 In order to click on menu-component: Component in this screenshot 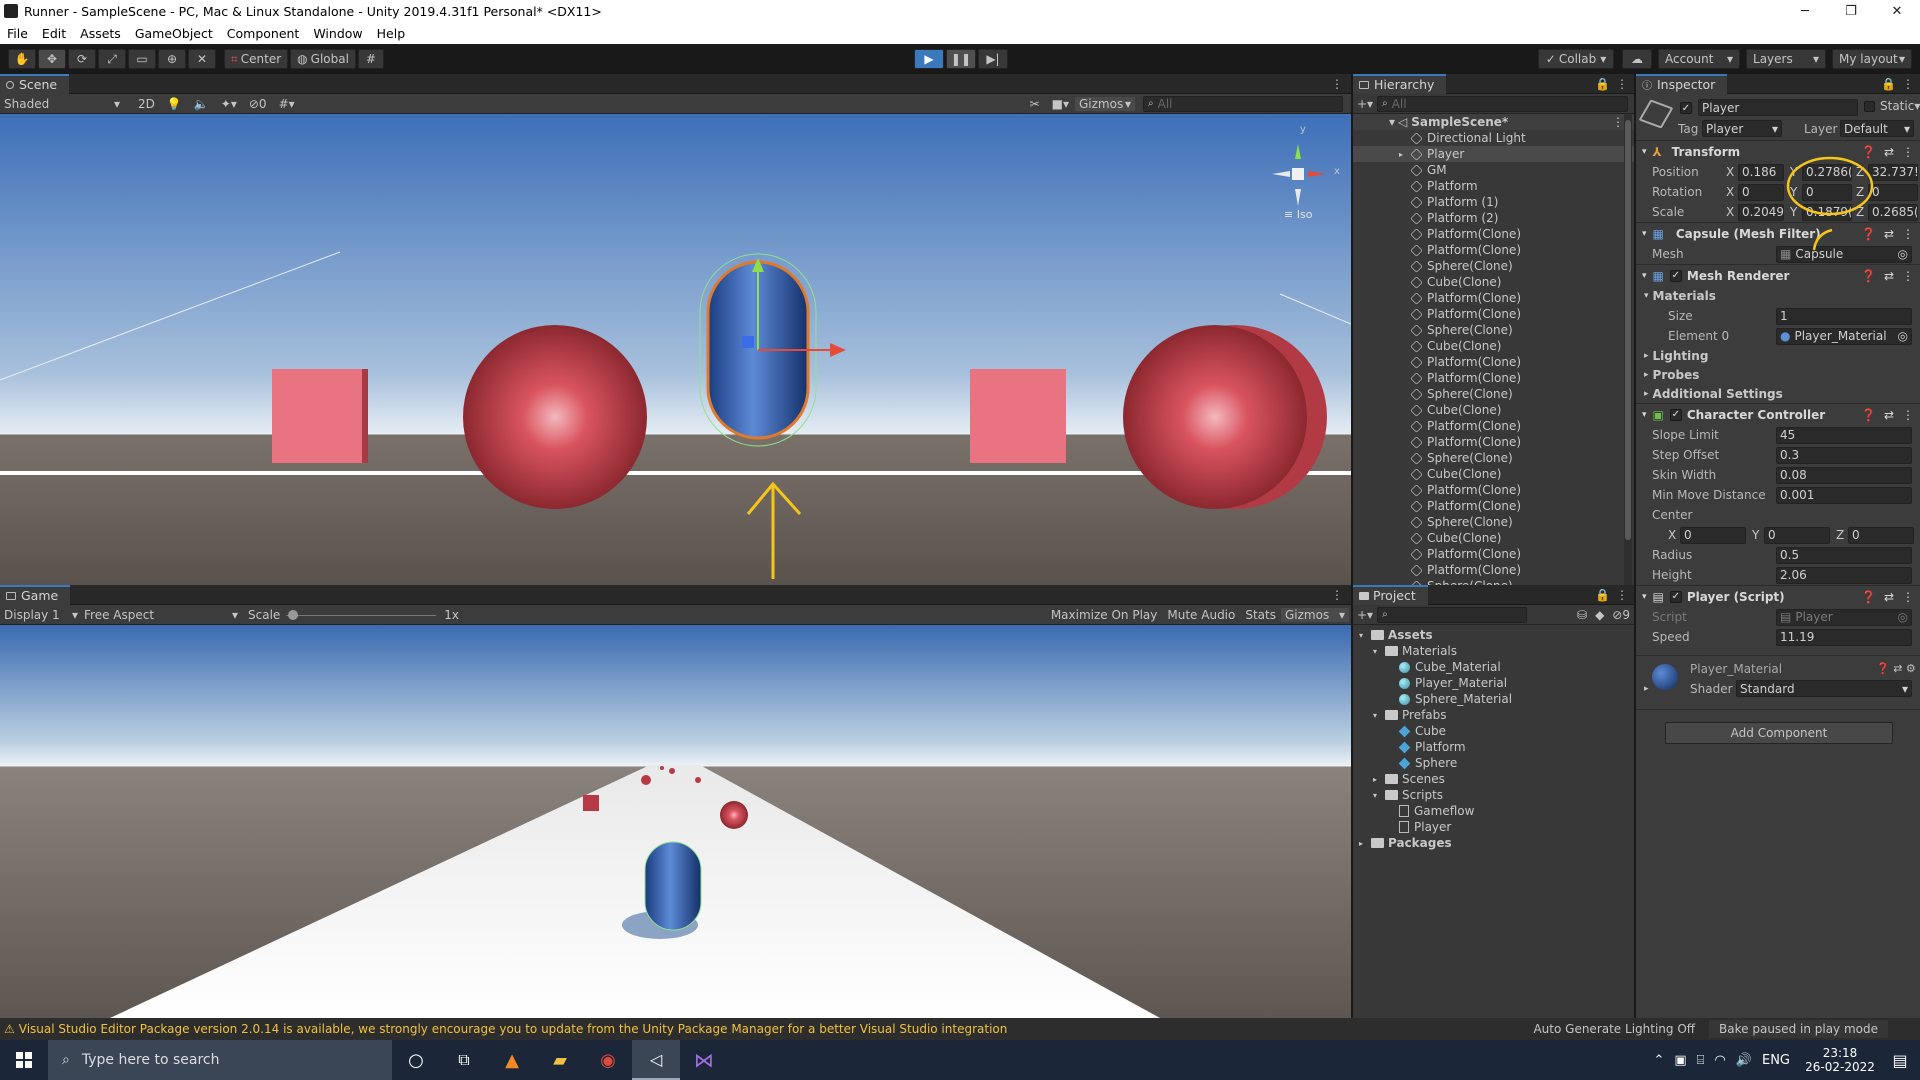, I will do `click(263, 33)`.